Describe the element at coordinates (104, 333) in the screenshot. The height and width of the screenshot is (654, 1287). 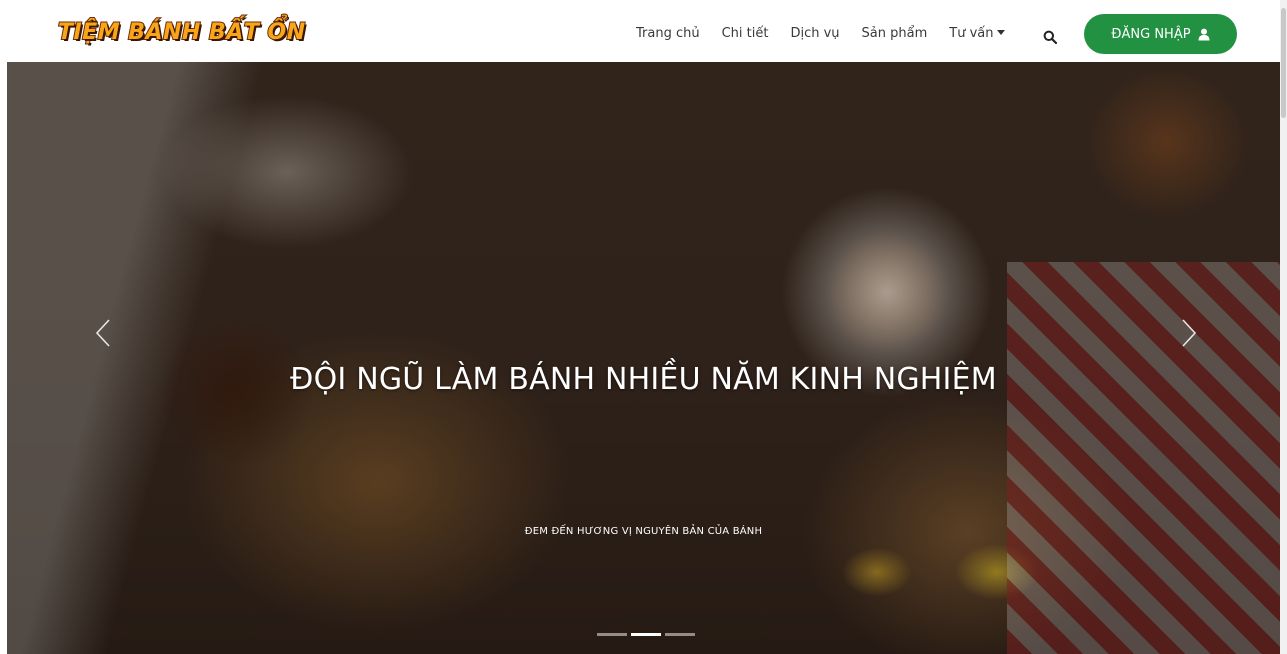
I see `carousel-prev-icon` at that location.